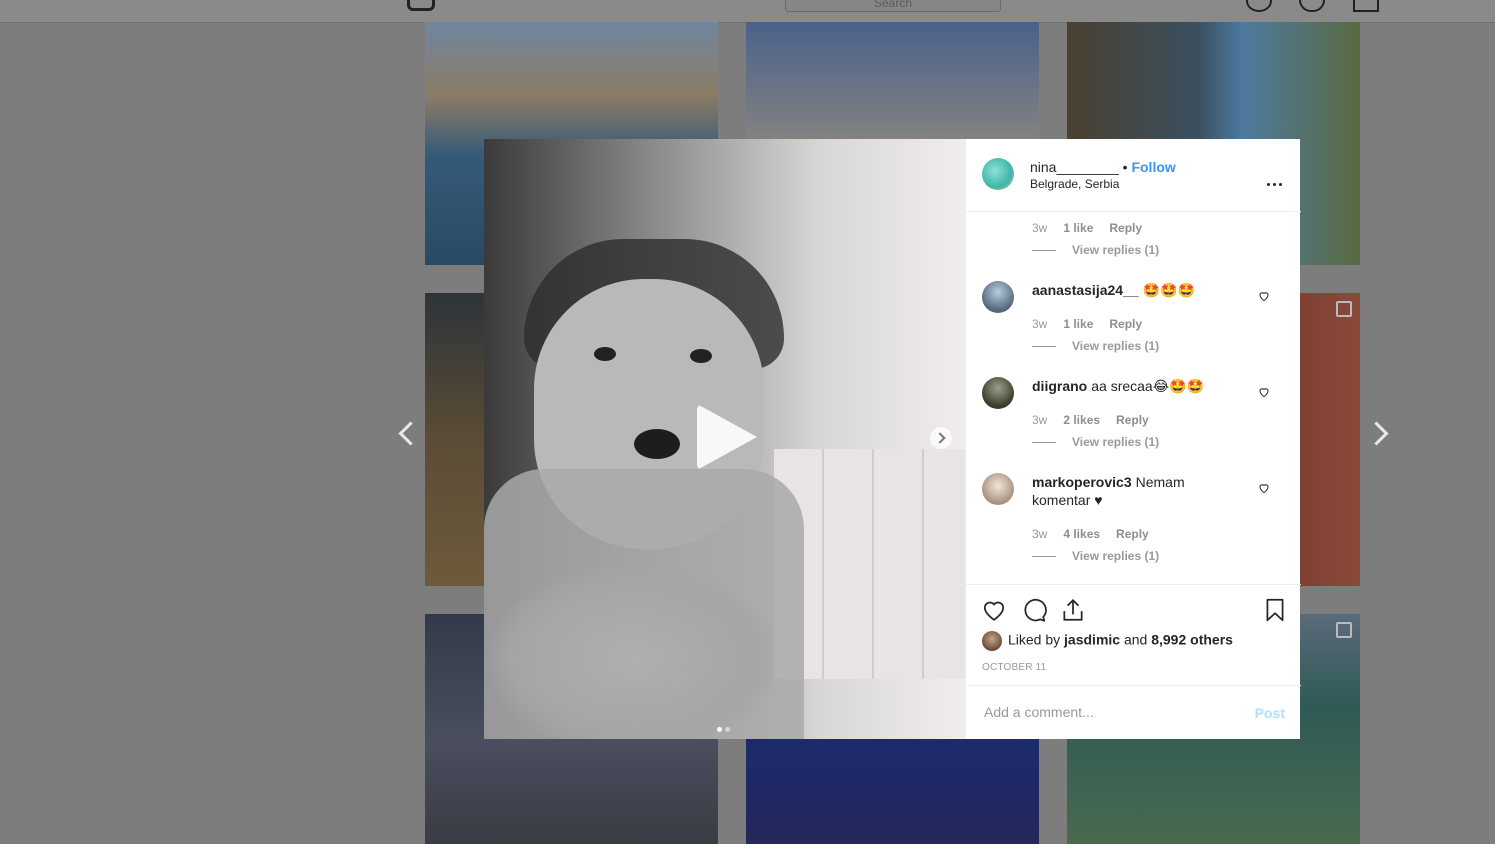  Describe the element at coordinates (1366, 6) in the screenshot. I see `profile-icon` at that location.